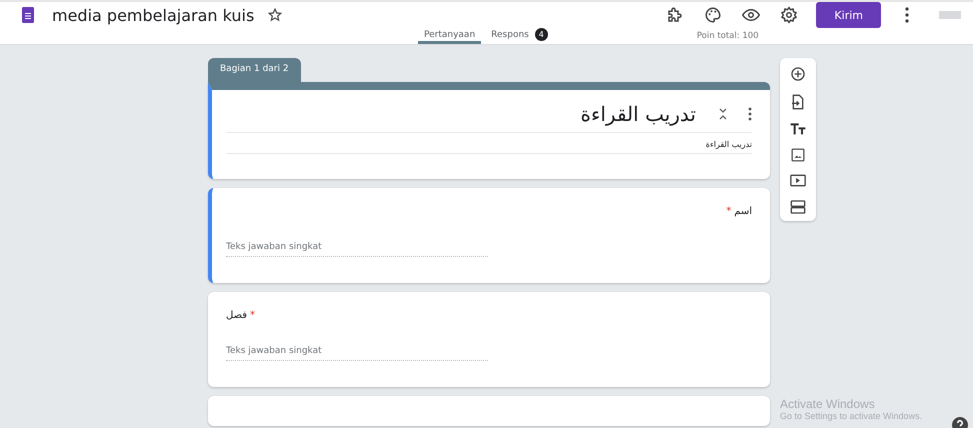  I want to click on title-text-icon, so click(798, 129).